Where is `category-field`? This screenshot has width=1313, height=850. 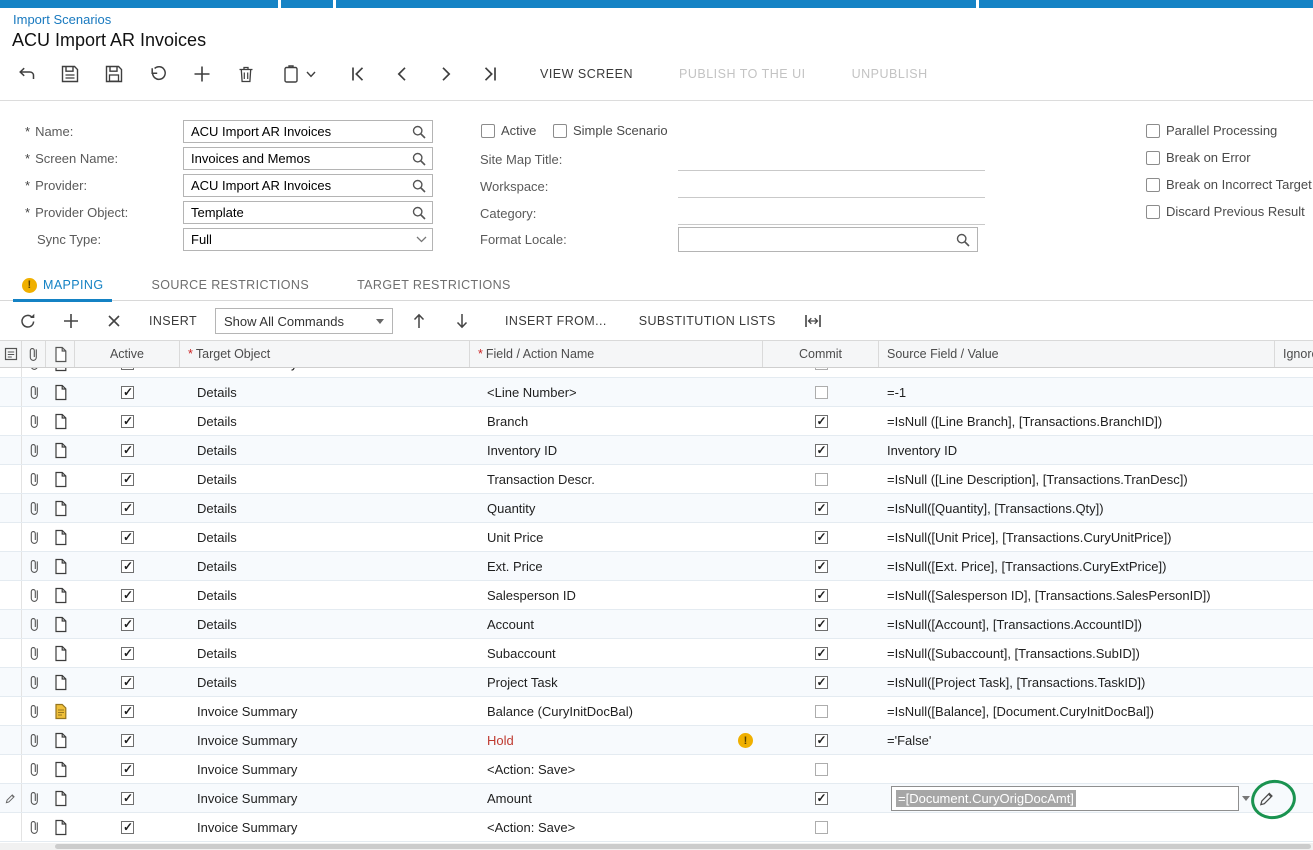
category-field is located at coordinates (831, 214).